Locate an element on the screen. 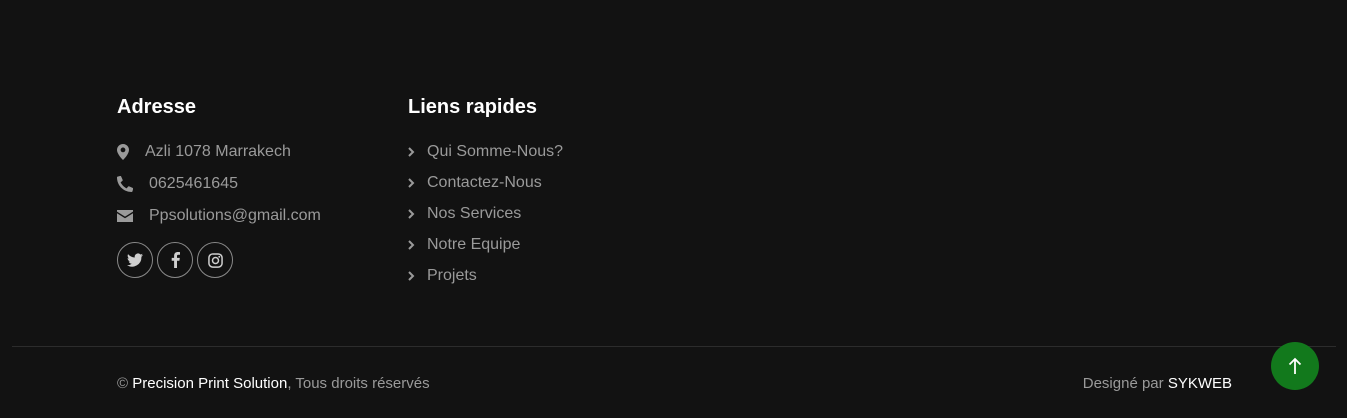 The width and height of the screenshot is (1347, 418). address-text: Azli 1078 Marrakech is located at coordinates (218, 151).